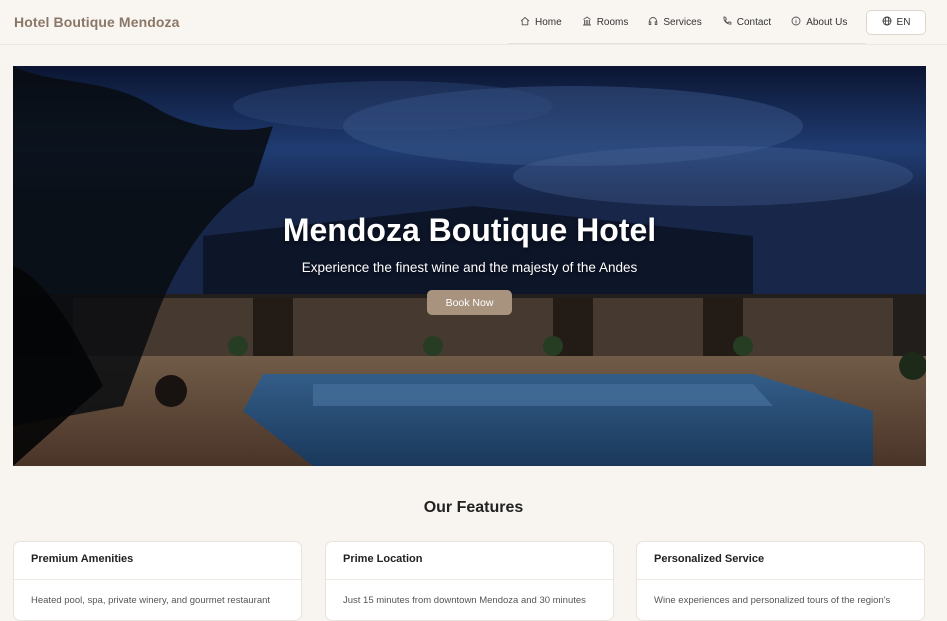 Image resolution: width=947 pixels, height=621 pixels. I want to click on brand-logo-text: Hotel Boutique Mendoza, so click(97, 22).